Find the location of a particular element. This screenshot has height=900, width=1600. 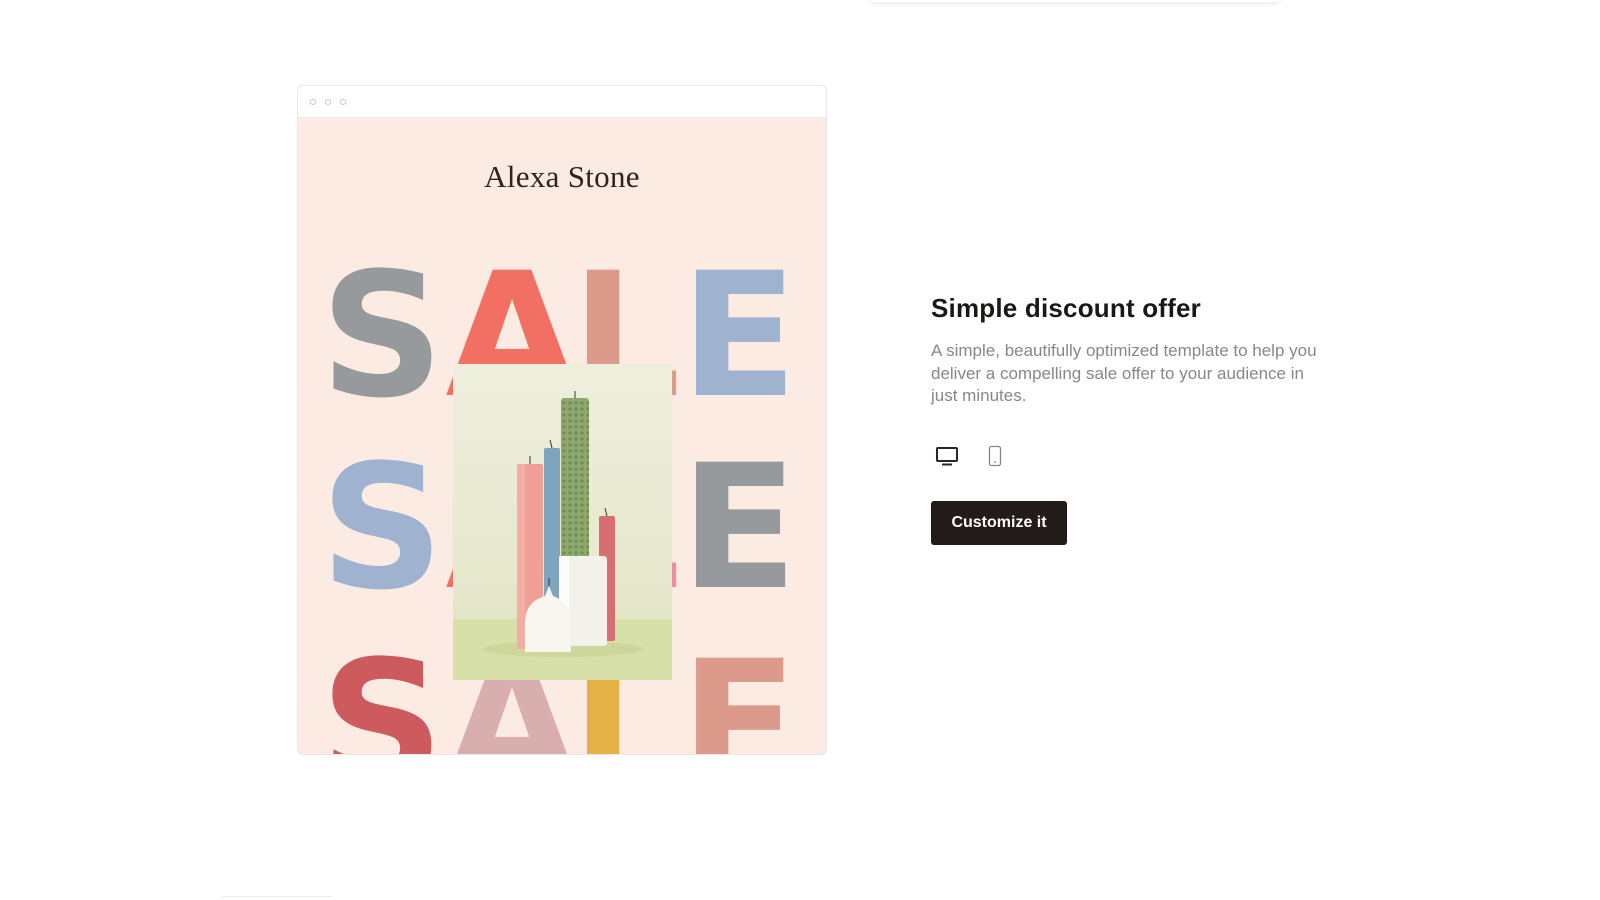

bottom-divider is located at coordinates (277, 896).